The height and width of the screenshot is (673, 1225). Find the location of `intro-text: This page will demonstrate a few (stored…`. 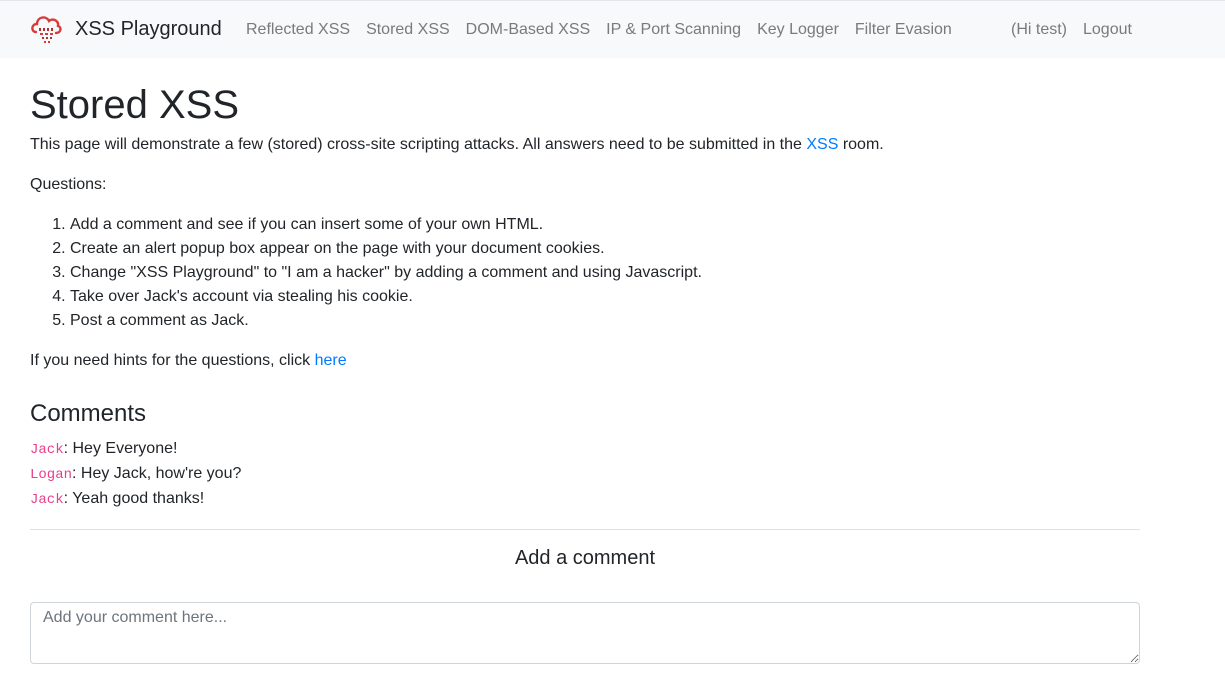

intro-text: This page will demonstrate a few (stored… is located at coordinates (585, 145).